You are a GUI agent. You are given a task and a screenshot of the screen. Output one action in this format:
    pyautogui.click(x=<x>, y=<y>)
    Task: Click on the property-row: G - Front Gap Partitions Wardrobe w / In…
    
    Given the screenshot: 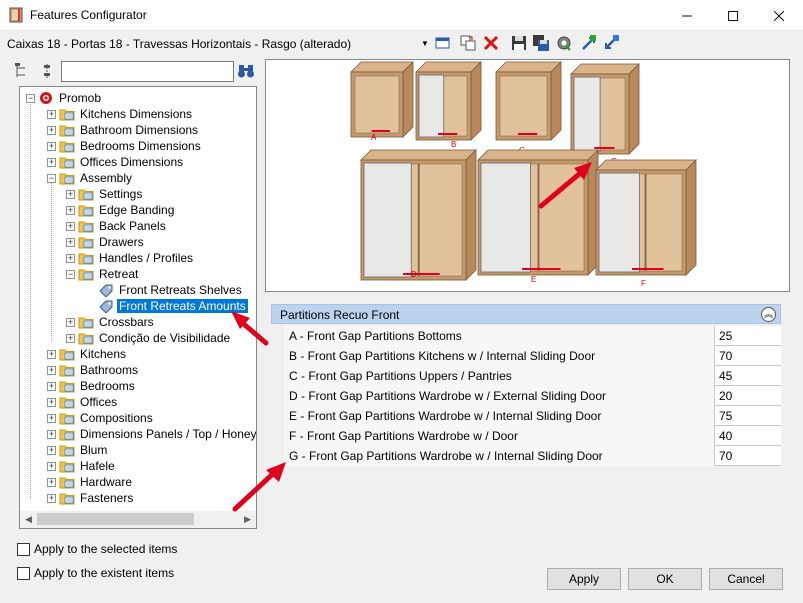 What is the action you would take?
    pyautogui.click(x=532, y=456)
    